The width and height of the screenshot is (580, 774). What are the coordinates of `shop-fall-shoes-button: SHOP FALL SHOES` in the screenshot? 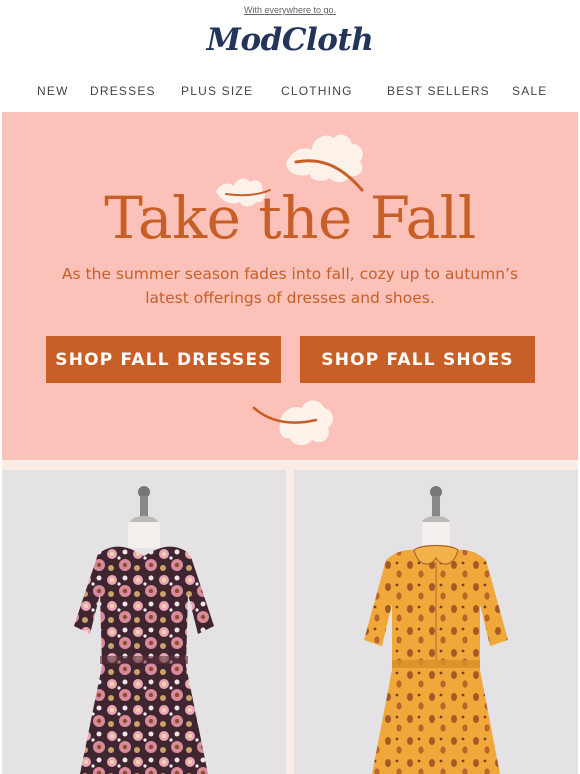 It's located at (417, 359).